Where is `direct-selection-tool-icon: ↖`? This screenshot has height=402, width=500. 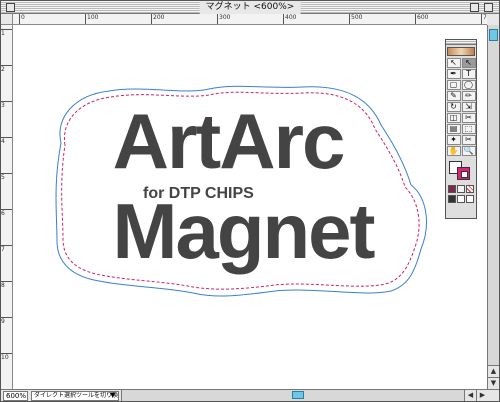
direct-selection-tool-icon: ↖ is located at coordinates (468, 63).